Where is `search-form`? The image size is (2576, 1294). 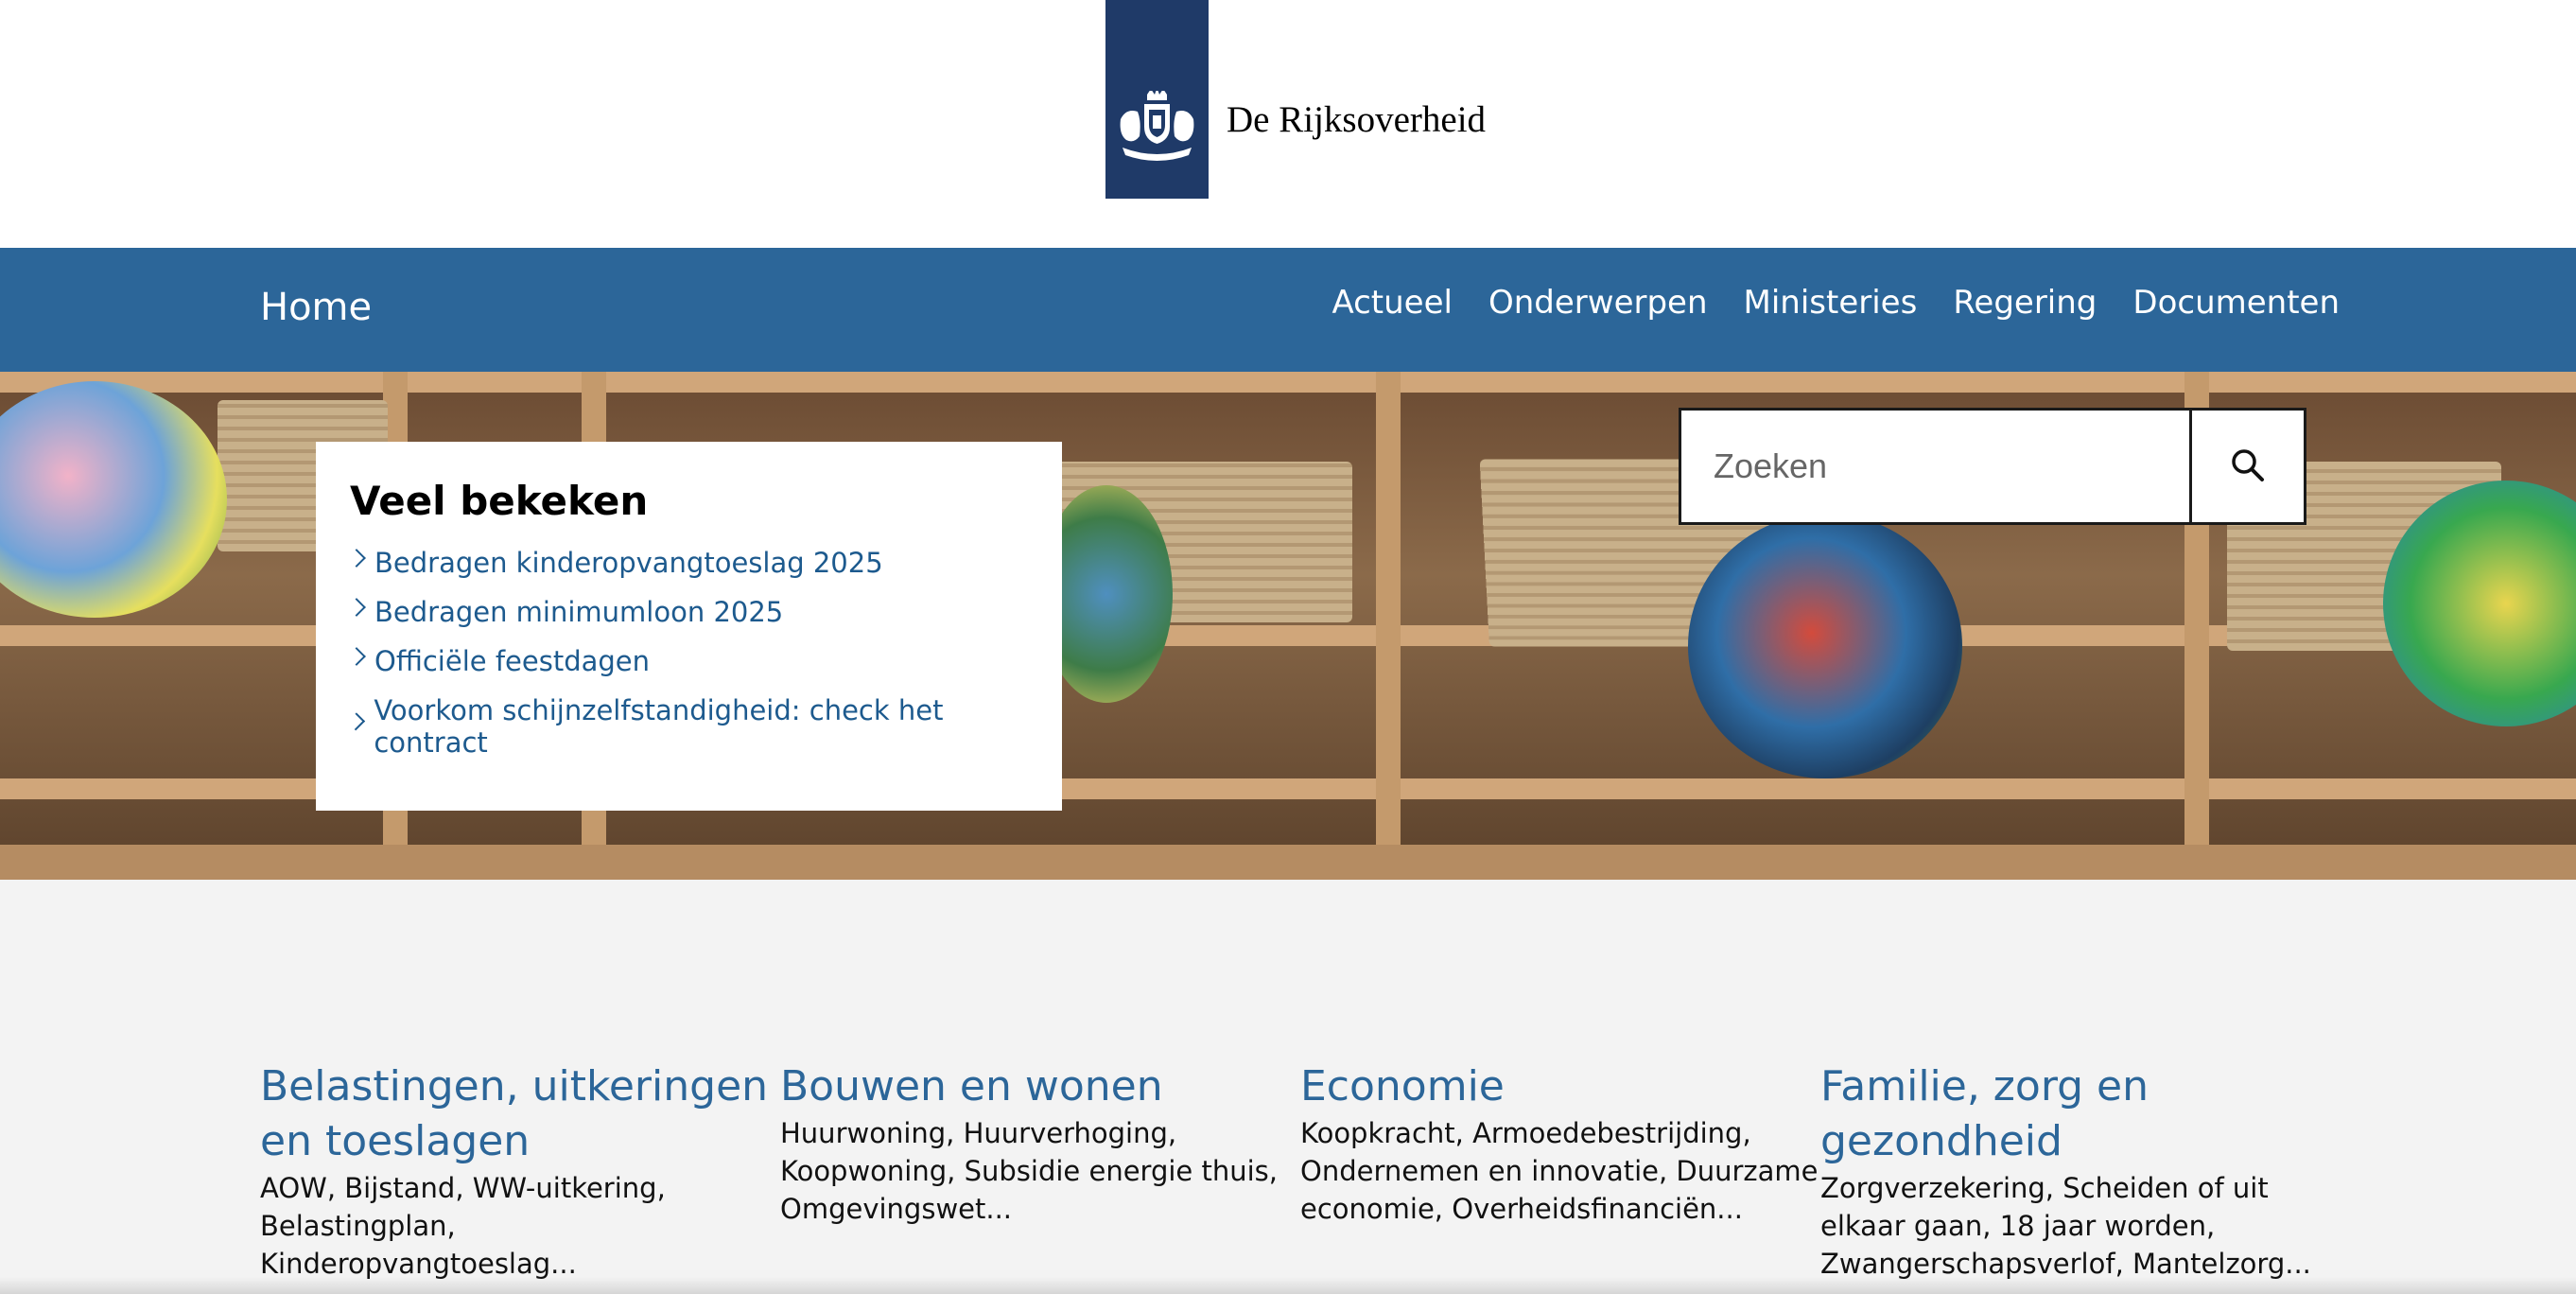 search-form is located at coordinates (1993, 466).